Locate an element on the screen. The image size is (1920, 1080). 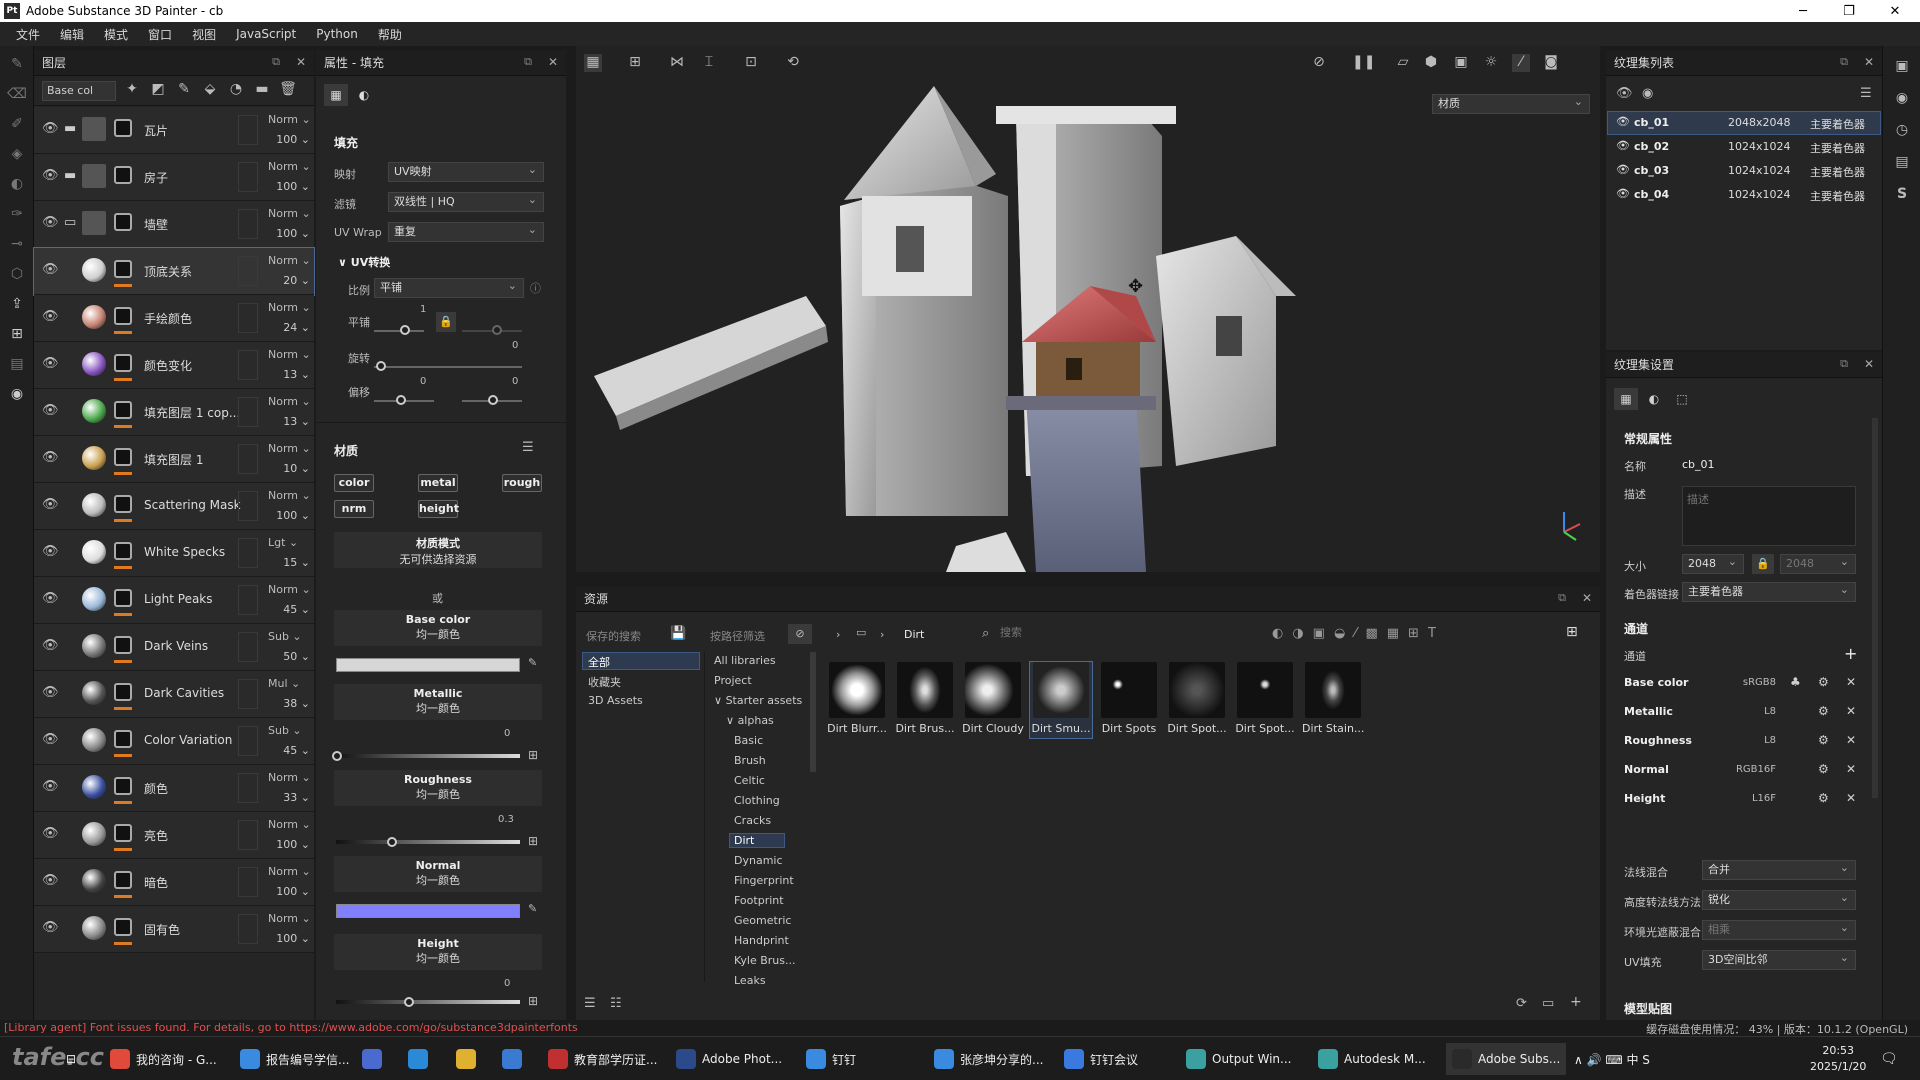
display-mode-icon: ▱ is located at coordinates (1403, 63).